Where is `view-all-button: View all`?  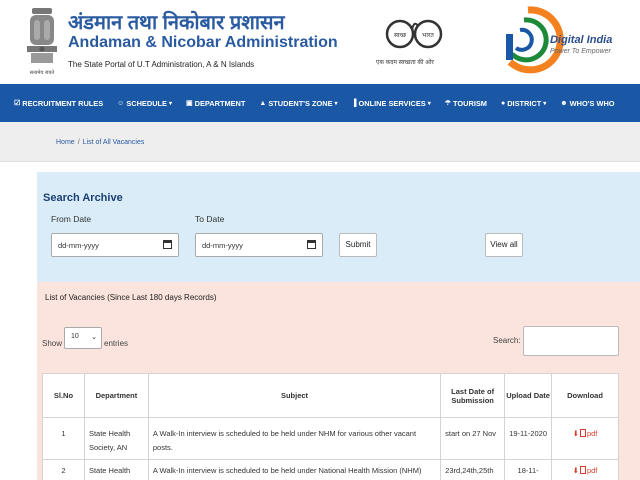 view-all-button: View all is located at coordinates (504, 245).